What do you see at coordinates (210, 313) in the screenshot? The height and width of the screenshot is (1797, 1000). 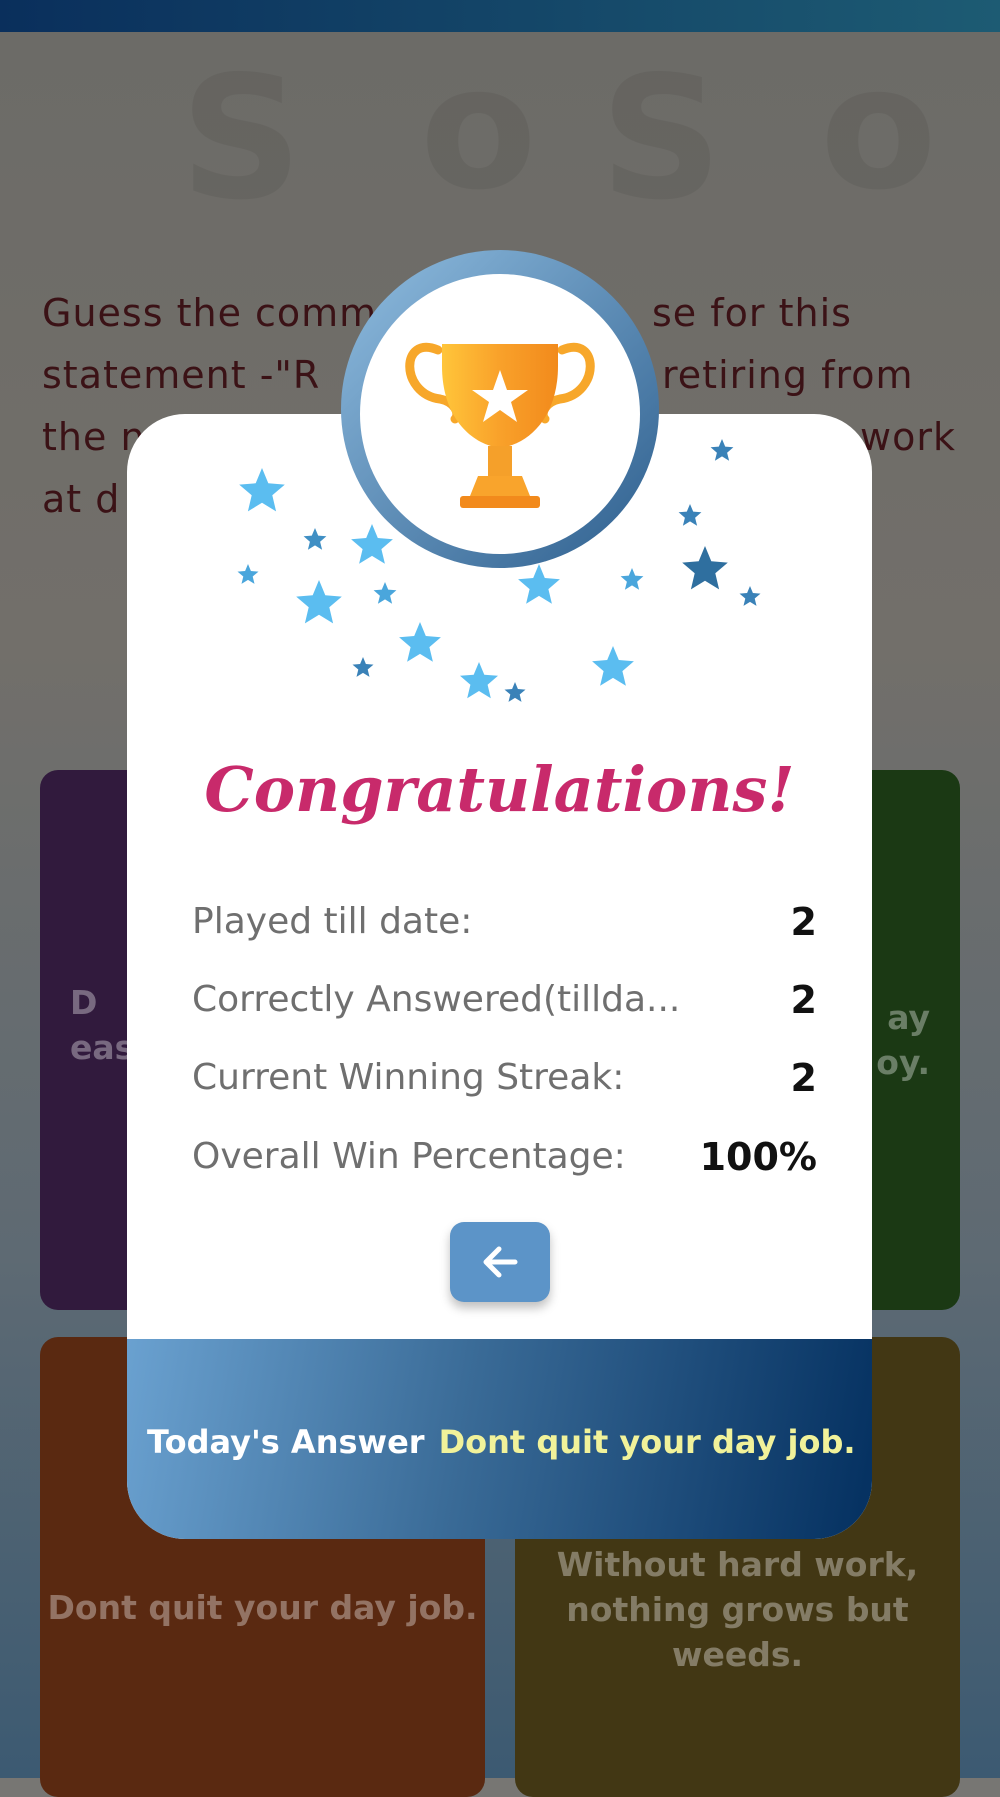 I see `question-line: Guess the comm` at bounding box center [210, 313].